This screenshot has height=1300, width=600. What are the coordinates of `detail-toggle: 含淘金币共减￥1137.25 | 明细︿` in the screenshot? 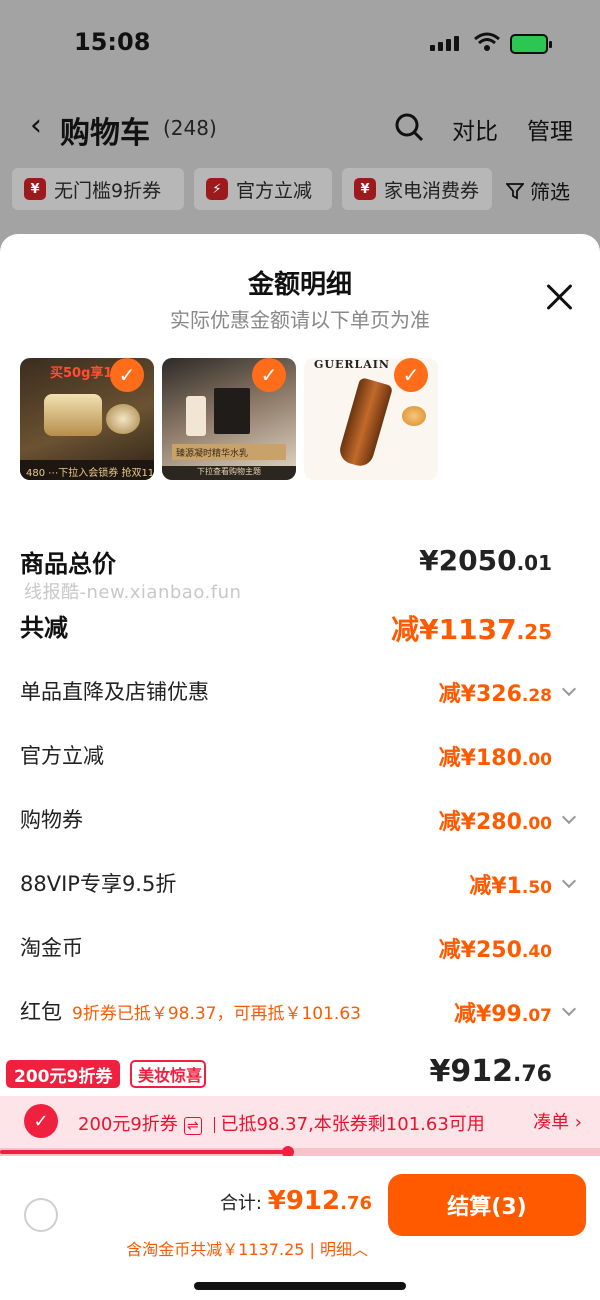 It's located at (247, 1248).